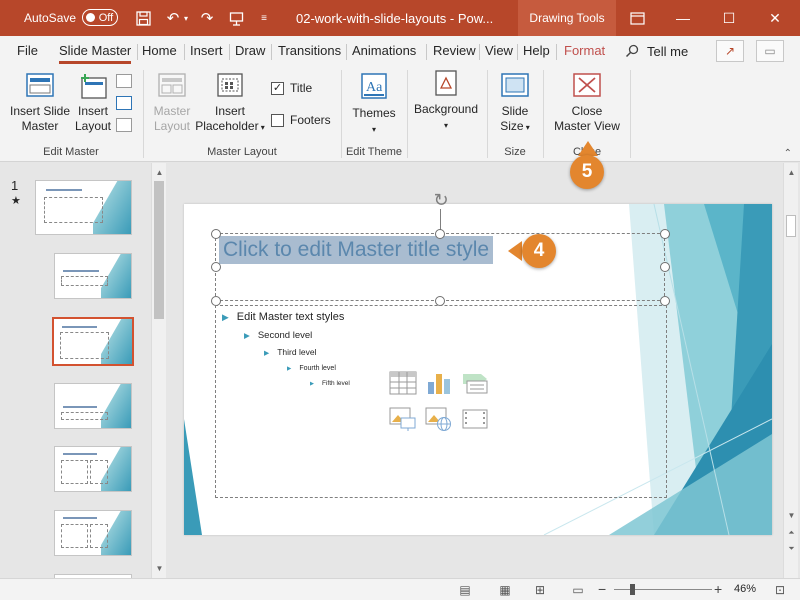 Image resolution: width=800 pixels, height=600 pixels. What do you see at coordinates (587, 103) in the screenshot?
I see `close-master-view-button: Close Master View` at bounding box center [587, 103].